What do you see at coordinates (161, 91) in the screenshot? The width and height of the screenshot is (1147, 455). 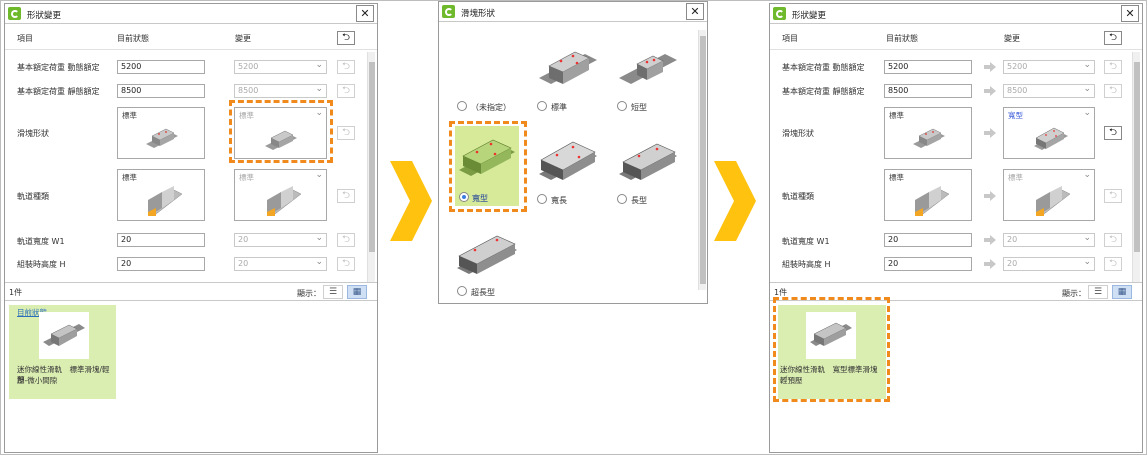 I see `current-static-load: 8500` at bounding box center [161, 91].